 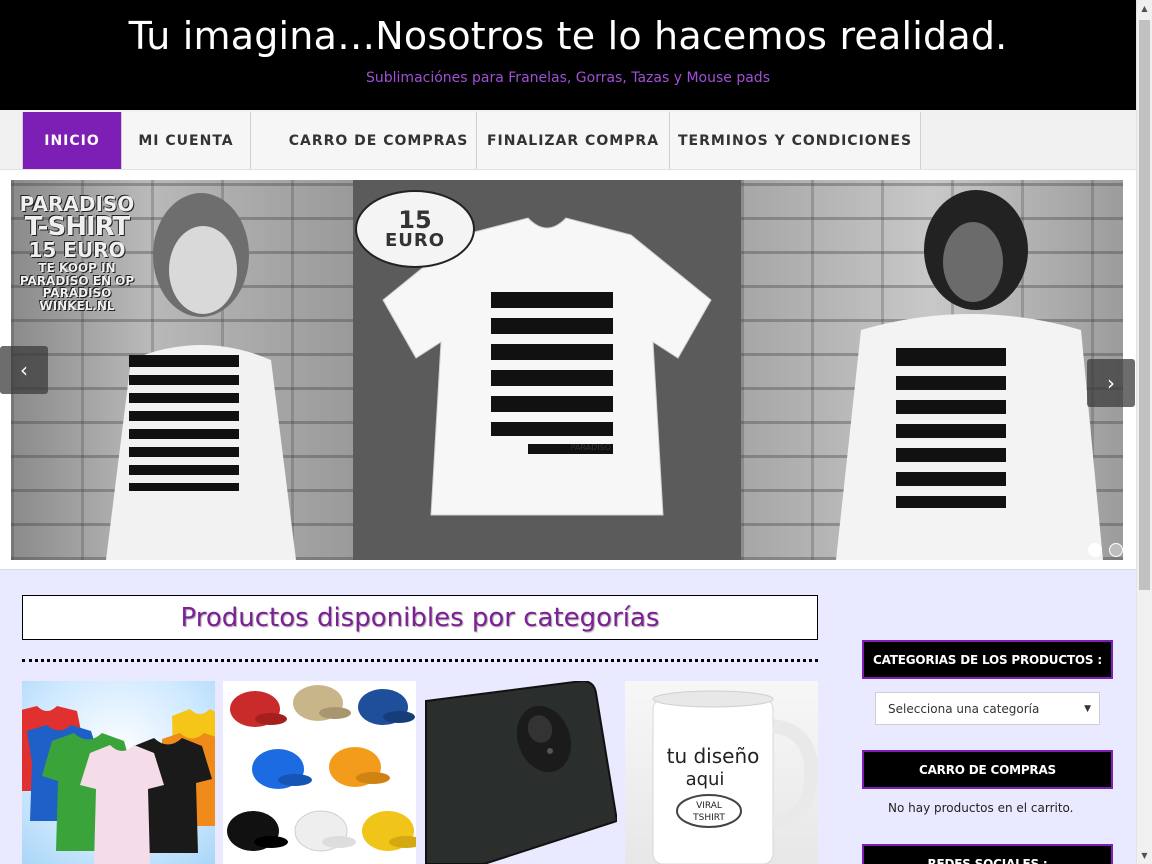 I want to click on mousepad-image, so click(x=521, y=772).